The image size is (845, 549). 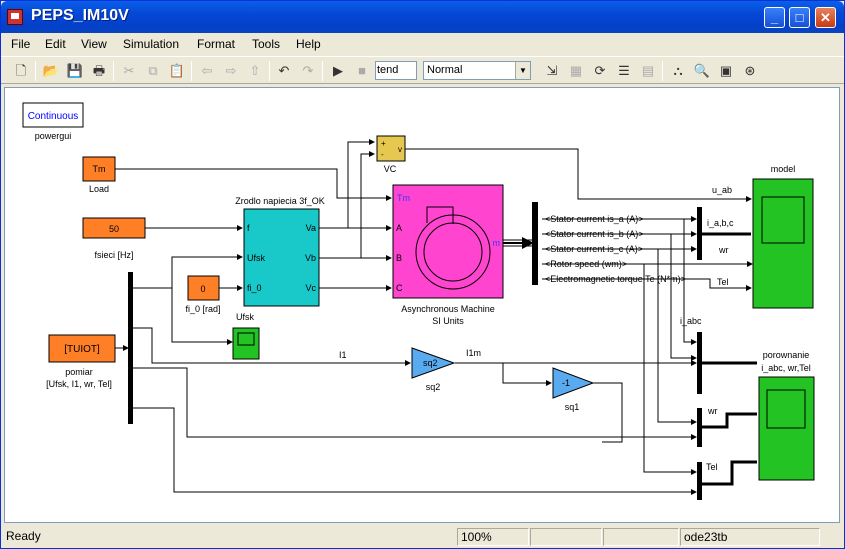 What do you see at coordinates (712, 411) in the screenshot?
I see `signal-wr-label: wr` at bounding box center [712, 411].